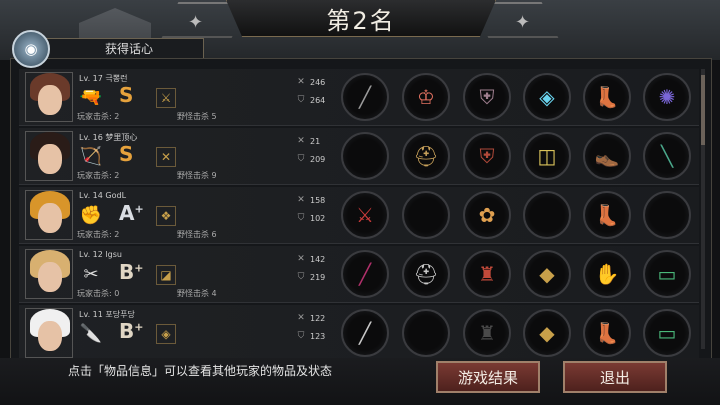  I want to click on player-kills: 玩家击杀: 0, so click(98, 293).